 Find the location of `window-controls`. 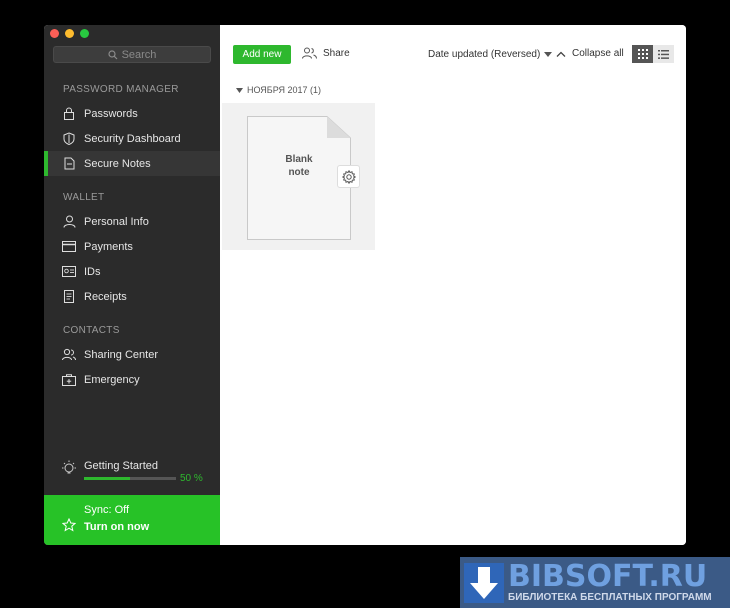

window-controls is located at coordinates (69, 33).